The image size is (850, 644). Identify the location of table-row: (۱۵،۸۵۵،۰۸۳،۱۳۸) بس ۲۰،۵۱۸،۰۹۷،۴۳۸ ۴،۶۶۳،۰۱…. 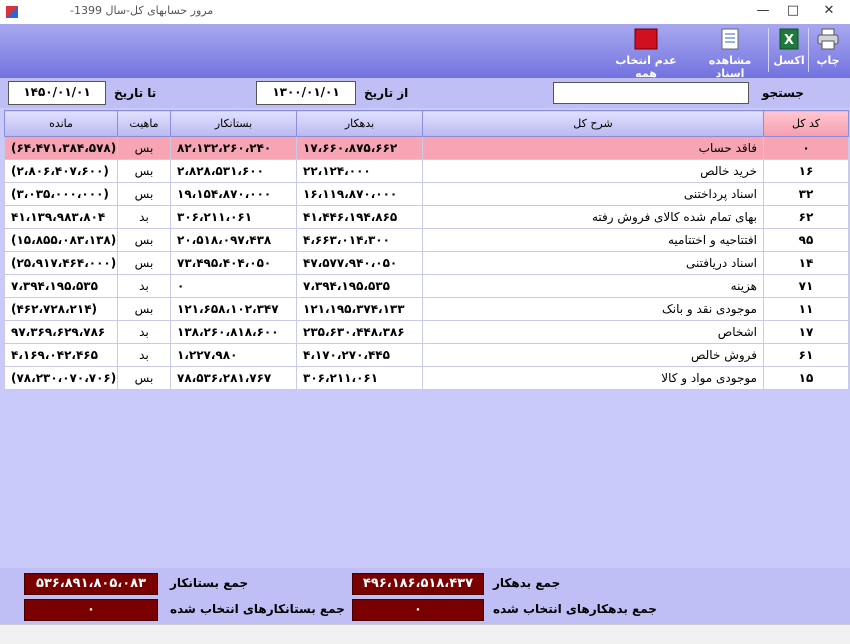
(426, 240).